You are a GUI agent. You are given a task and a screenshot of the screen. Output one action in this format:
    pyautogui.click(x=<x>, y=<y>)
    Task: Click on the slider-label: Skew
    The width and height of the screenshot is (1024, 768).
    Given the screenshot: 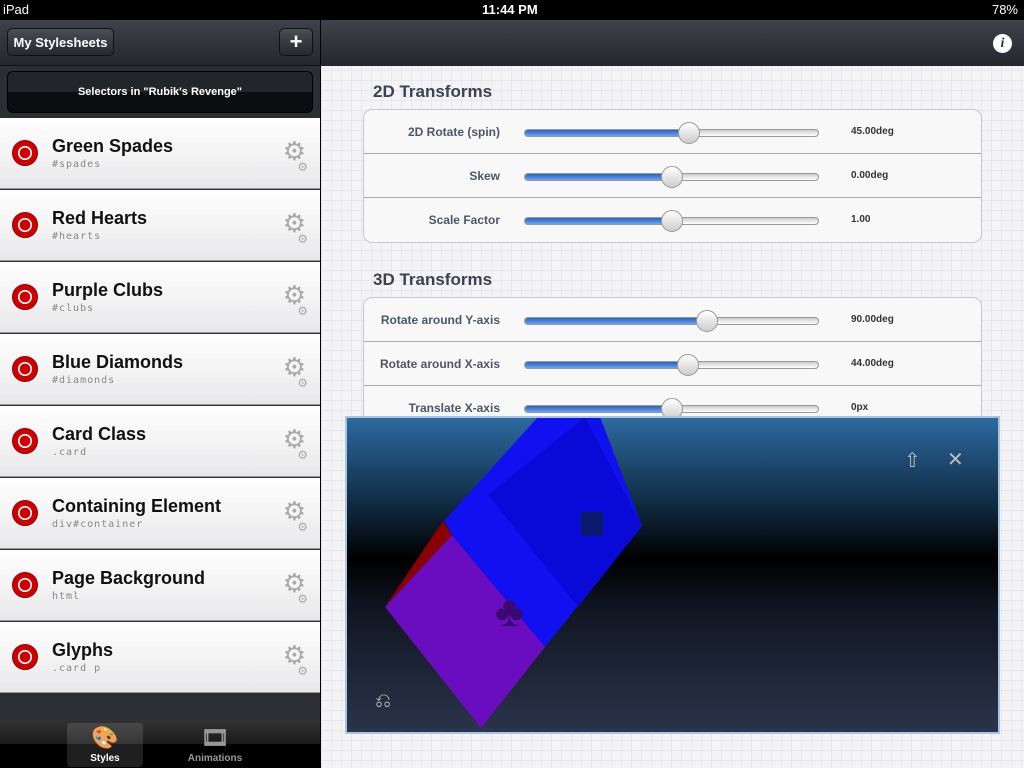 What is the action you would take?
    pyautogui.click(x=484, y=176)
    